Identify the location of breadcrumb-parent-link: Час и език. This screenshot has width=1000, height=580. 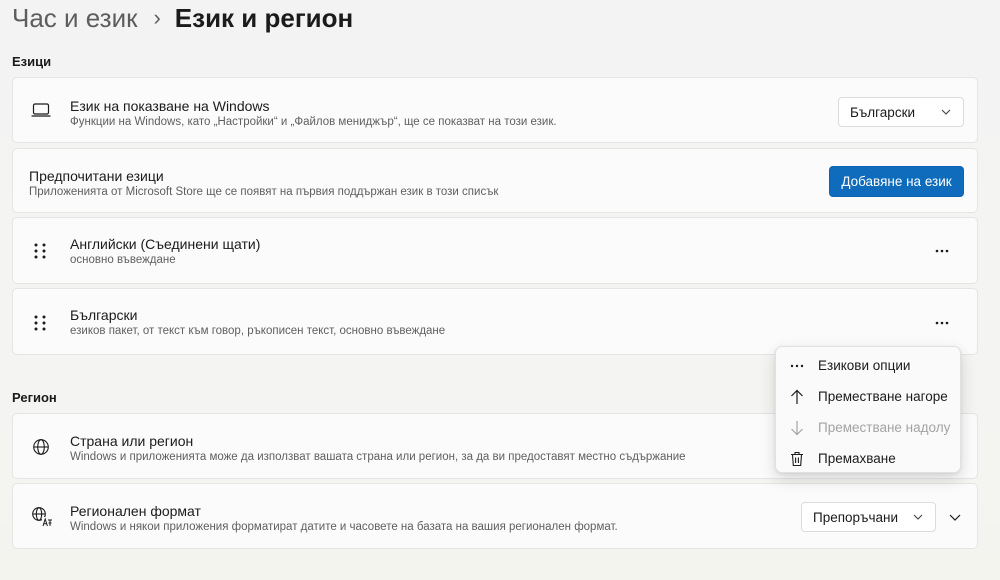
(74, 18).